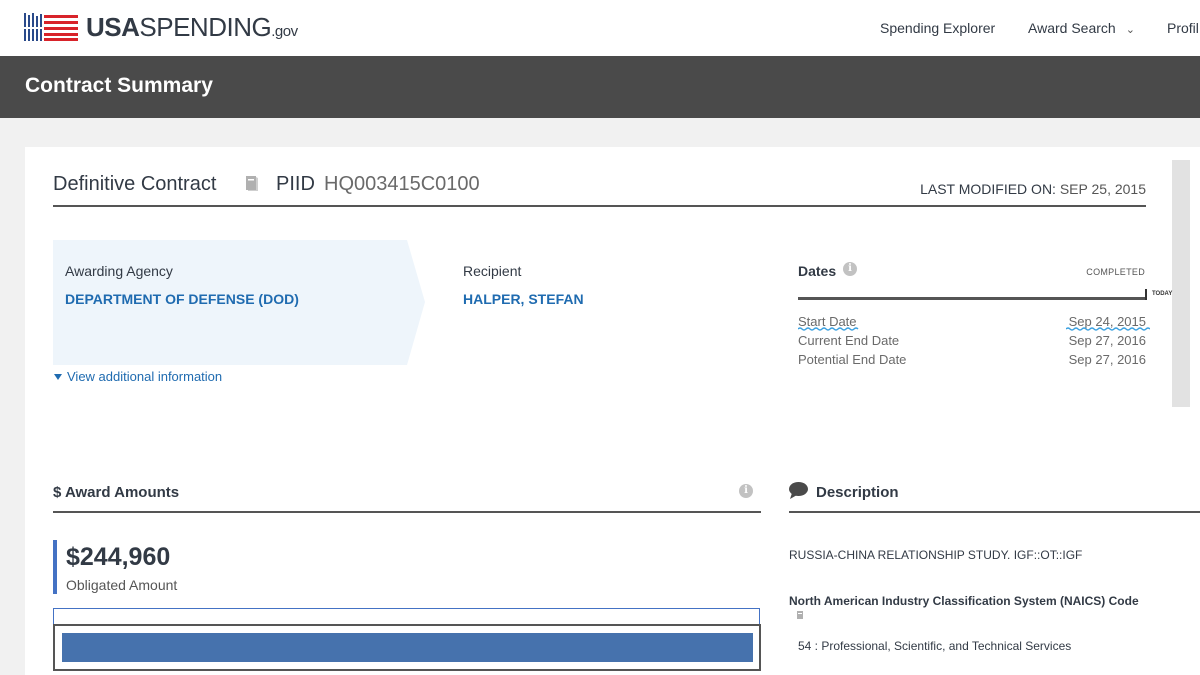  Describe the element at coordinates (849, 340) in the screenshot. I see `date-label: Current End Date` at that location.